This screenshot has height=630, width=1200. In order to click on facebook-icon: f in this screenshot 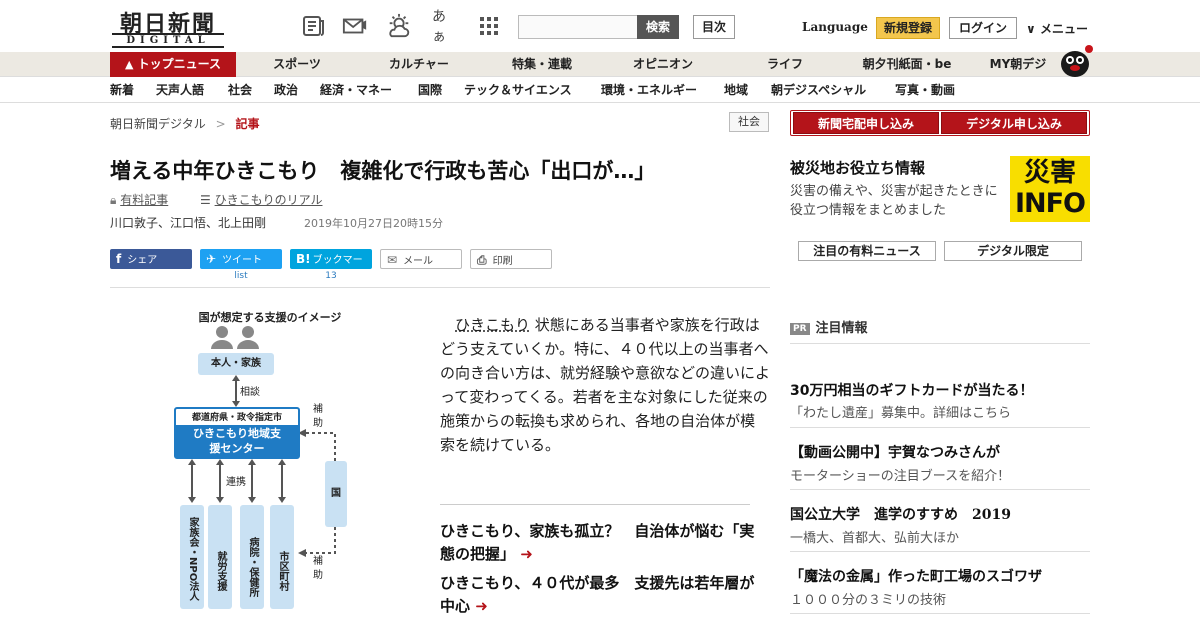, I will do `click(119, 259)`.